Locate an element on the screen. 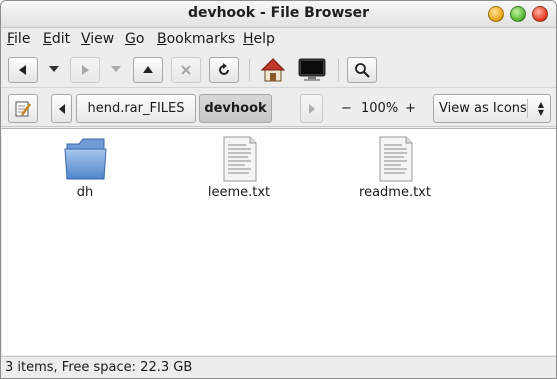  status-bar: 3 items, Free space: 22.3 GB is located at coordinates (278, 367).